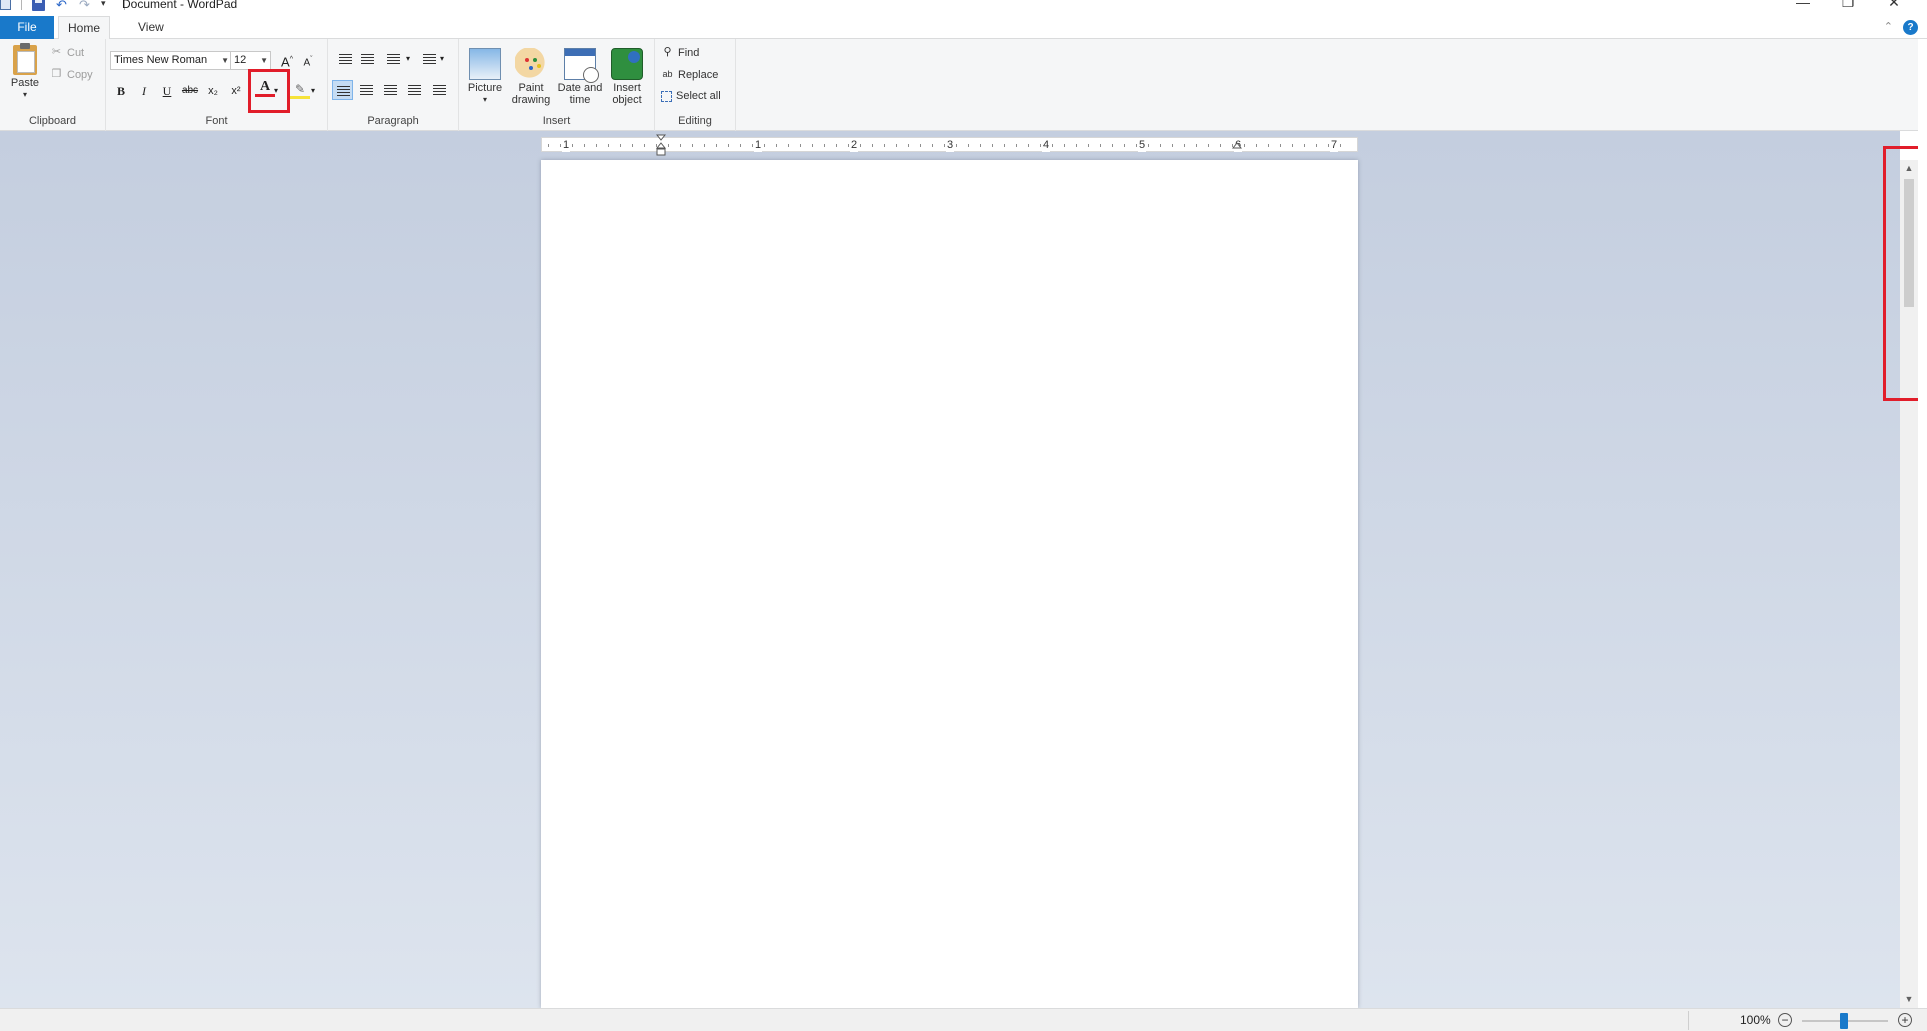 Image resolution: width=1927 pixels, height=1031 pixels. Describe the element at coordinates (667, 74) in the screenshot. I see `replace-icon: ab` at that location.